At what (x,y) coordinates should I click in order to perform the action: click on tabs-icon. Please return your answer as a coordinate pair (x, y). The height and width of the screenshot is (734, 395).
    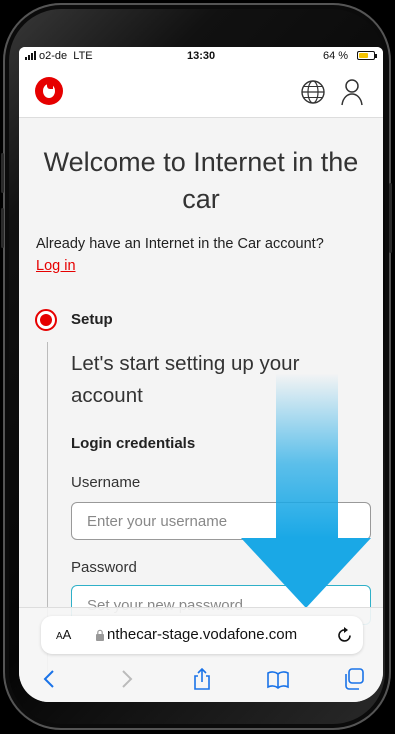
    Looking at the image, I should click on (354, 679).